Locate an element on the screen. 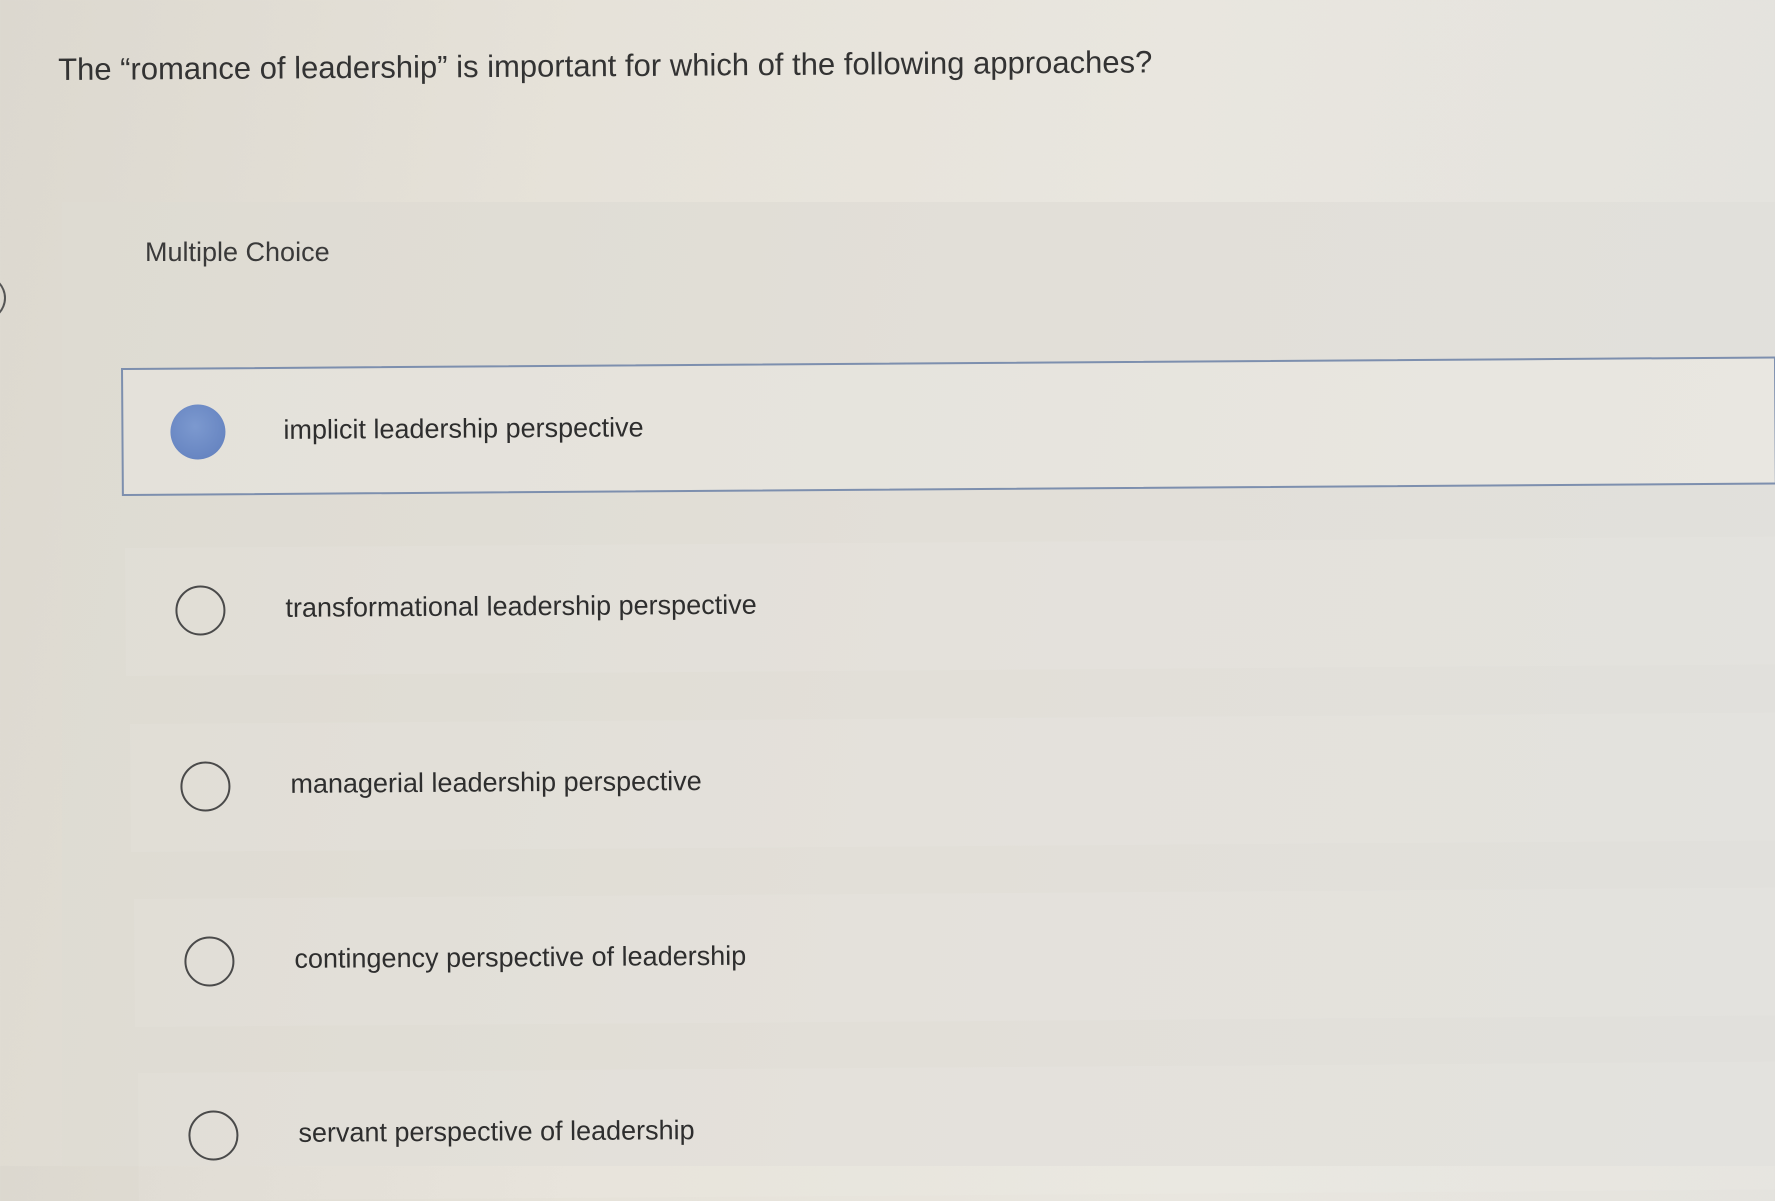 This screenshot has width=1775, height=1201. choice-option: managerial leadership perspective is located at coordinates (952, 782).